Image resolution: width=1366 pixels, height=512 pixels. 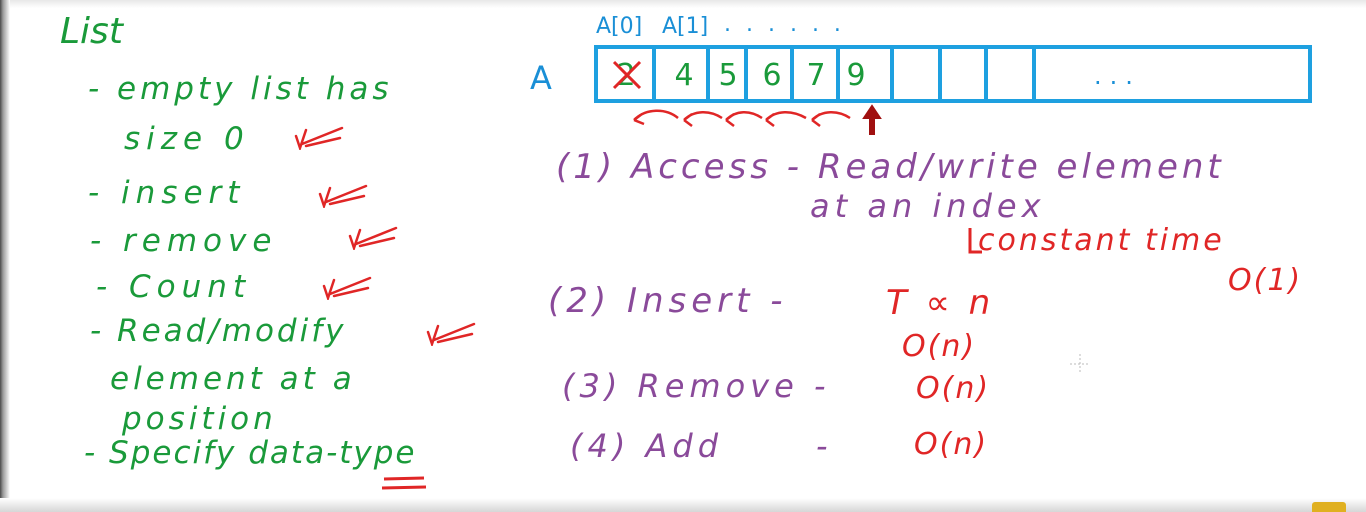 What do you see at coordinates (1101, 240) in the screenshot?
I see `access-note: constant time` at bounding box center [1101, 240].